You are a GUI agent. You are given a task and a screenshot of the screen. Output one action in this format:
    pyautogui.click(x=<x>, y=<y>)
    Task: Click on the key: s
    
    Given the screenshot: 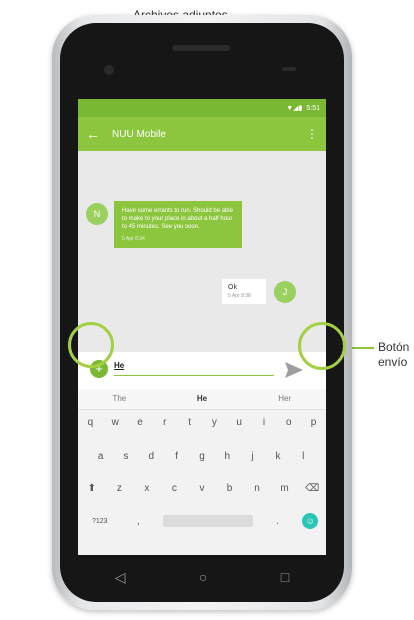 What is the action you would take?
    pyautogui.click(x=126, y=456)
    